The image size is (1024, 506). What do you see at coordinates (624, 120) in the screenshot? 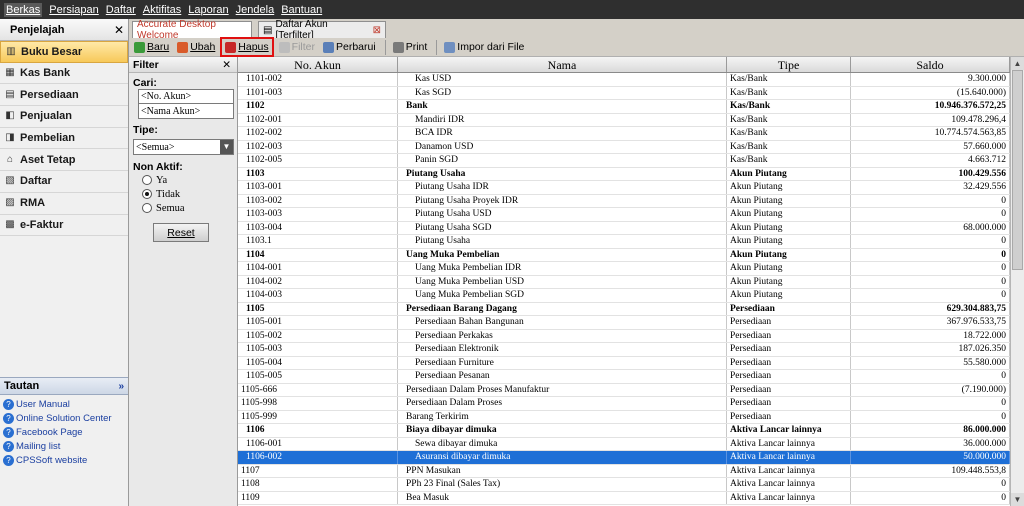
I see `table-row: 1102-001 Mandiri IDR Kas/Bank 109.478.296,4` at bounding box center [624, 120].